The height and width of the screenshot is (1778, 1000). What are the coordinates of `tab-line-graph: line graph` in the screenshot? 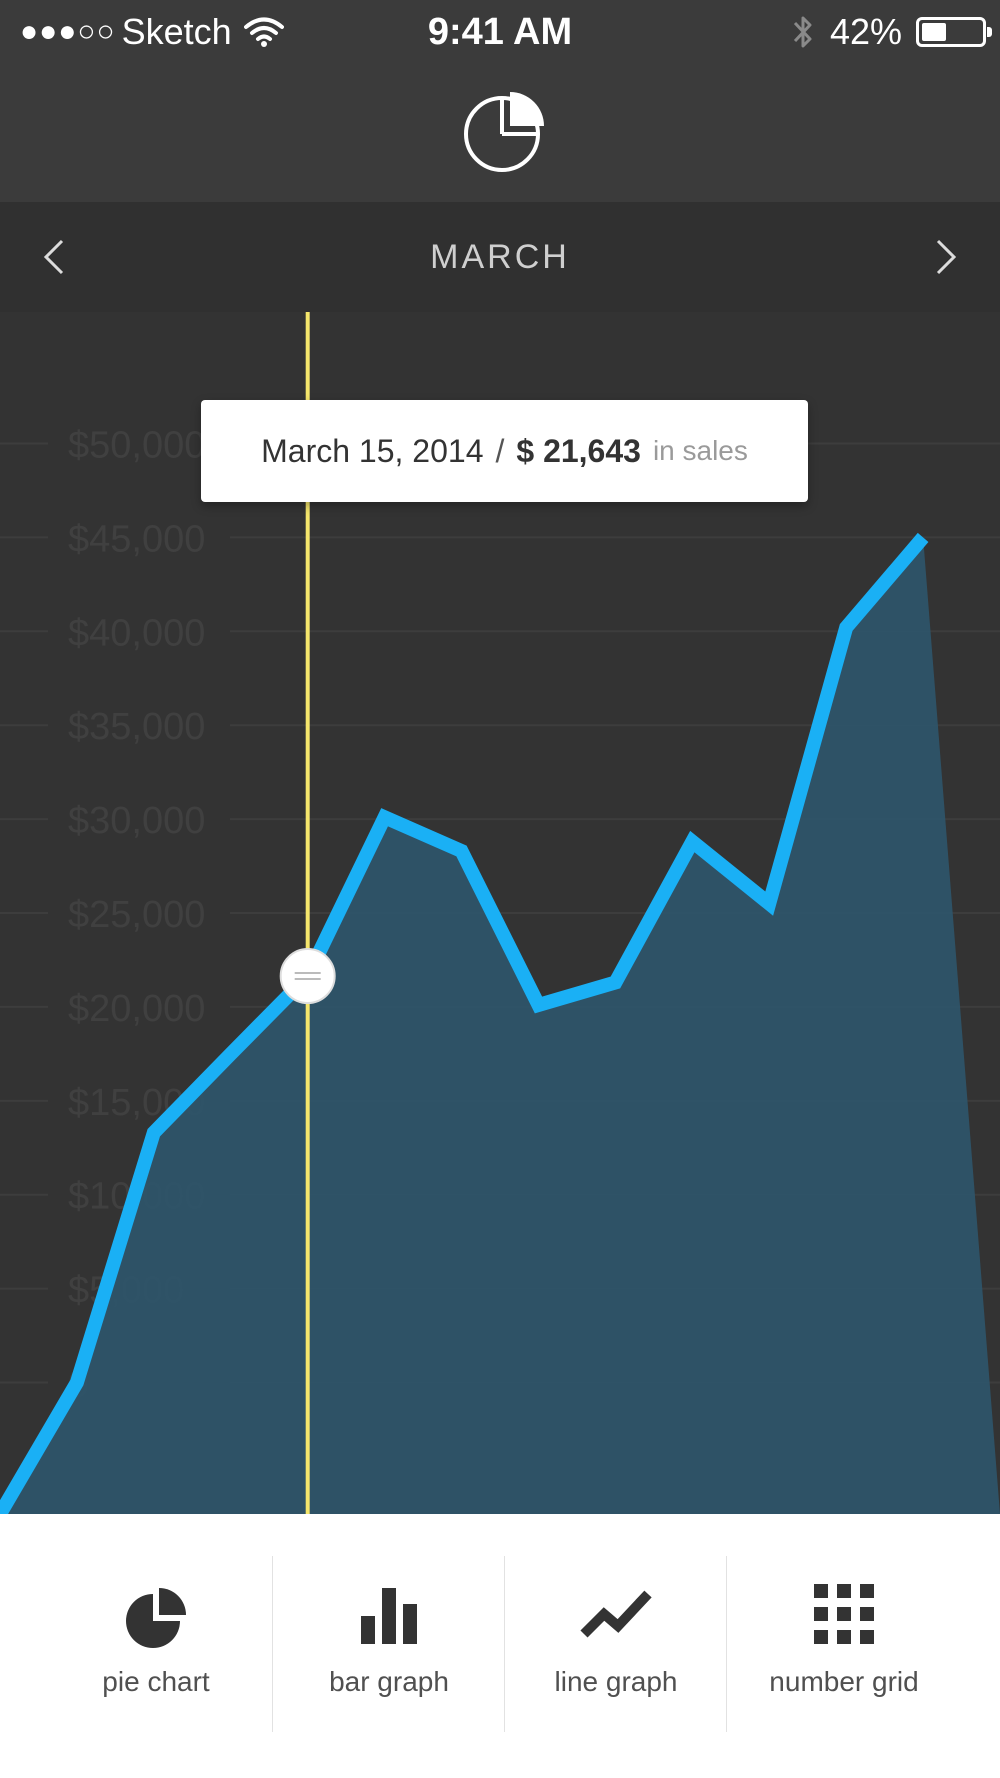 It's located at (616, 1644).